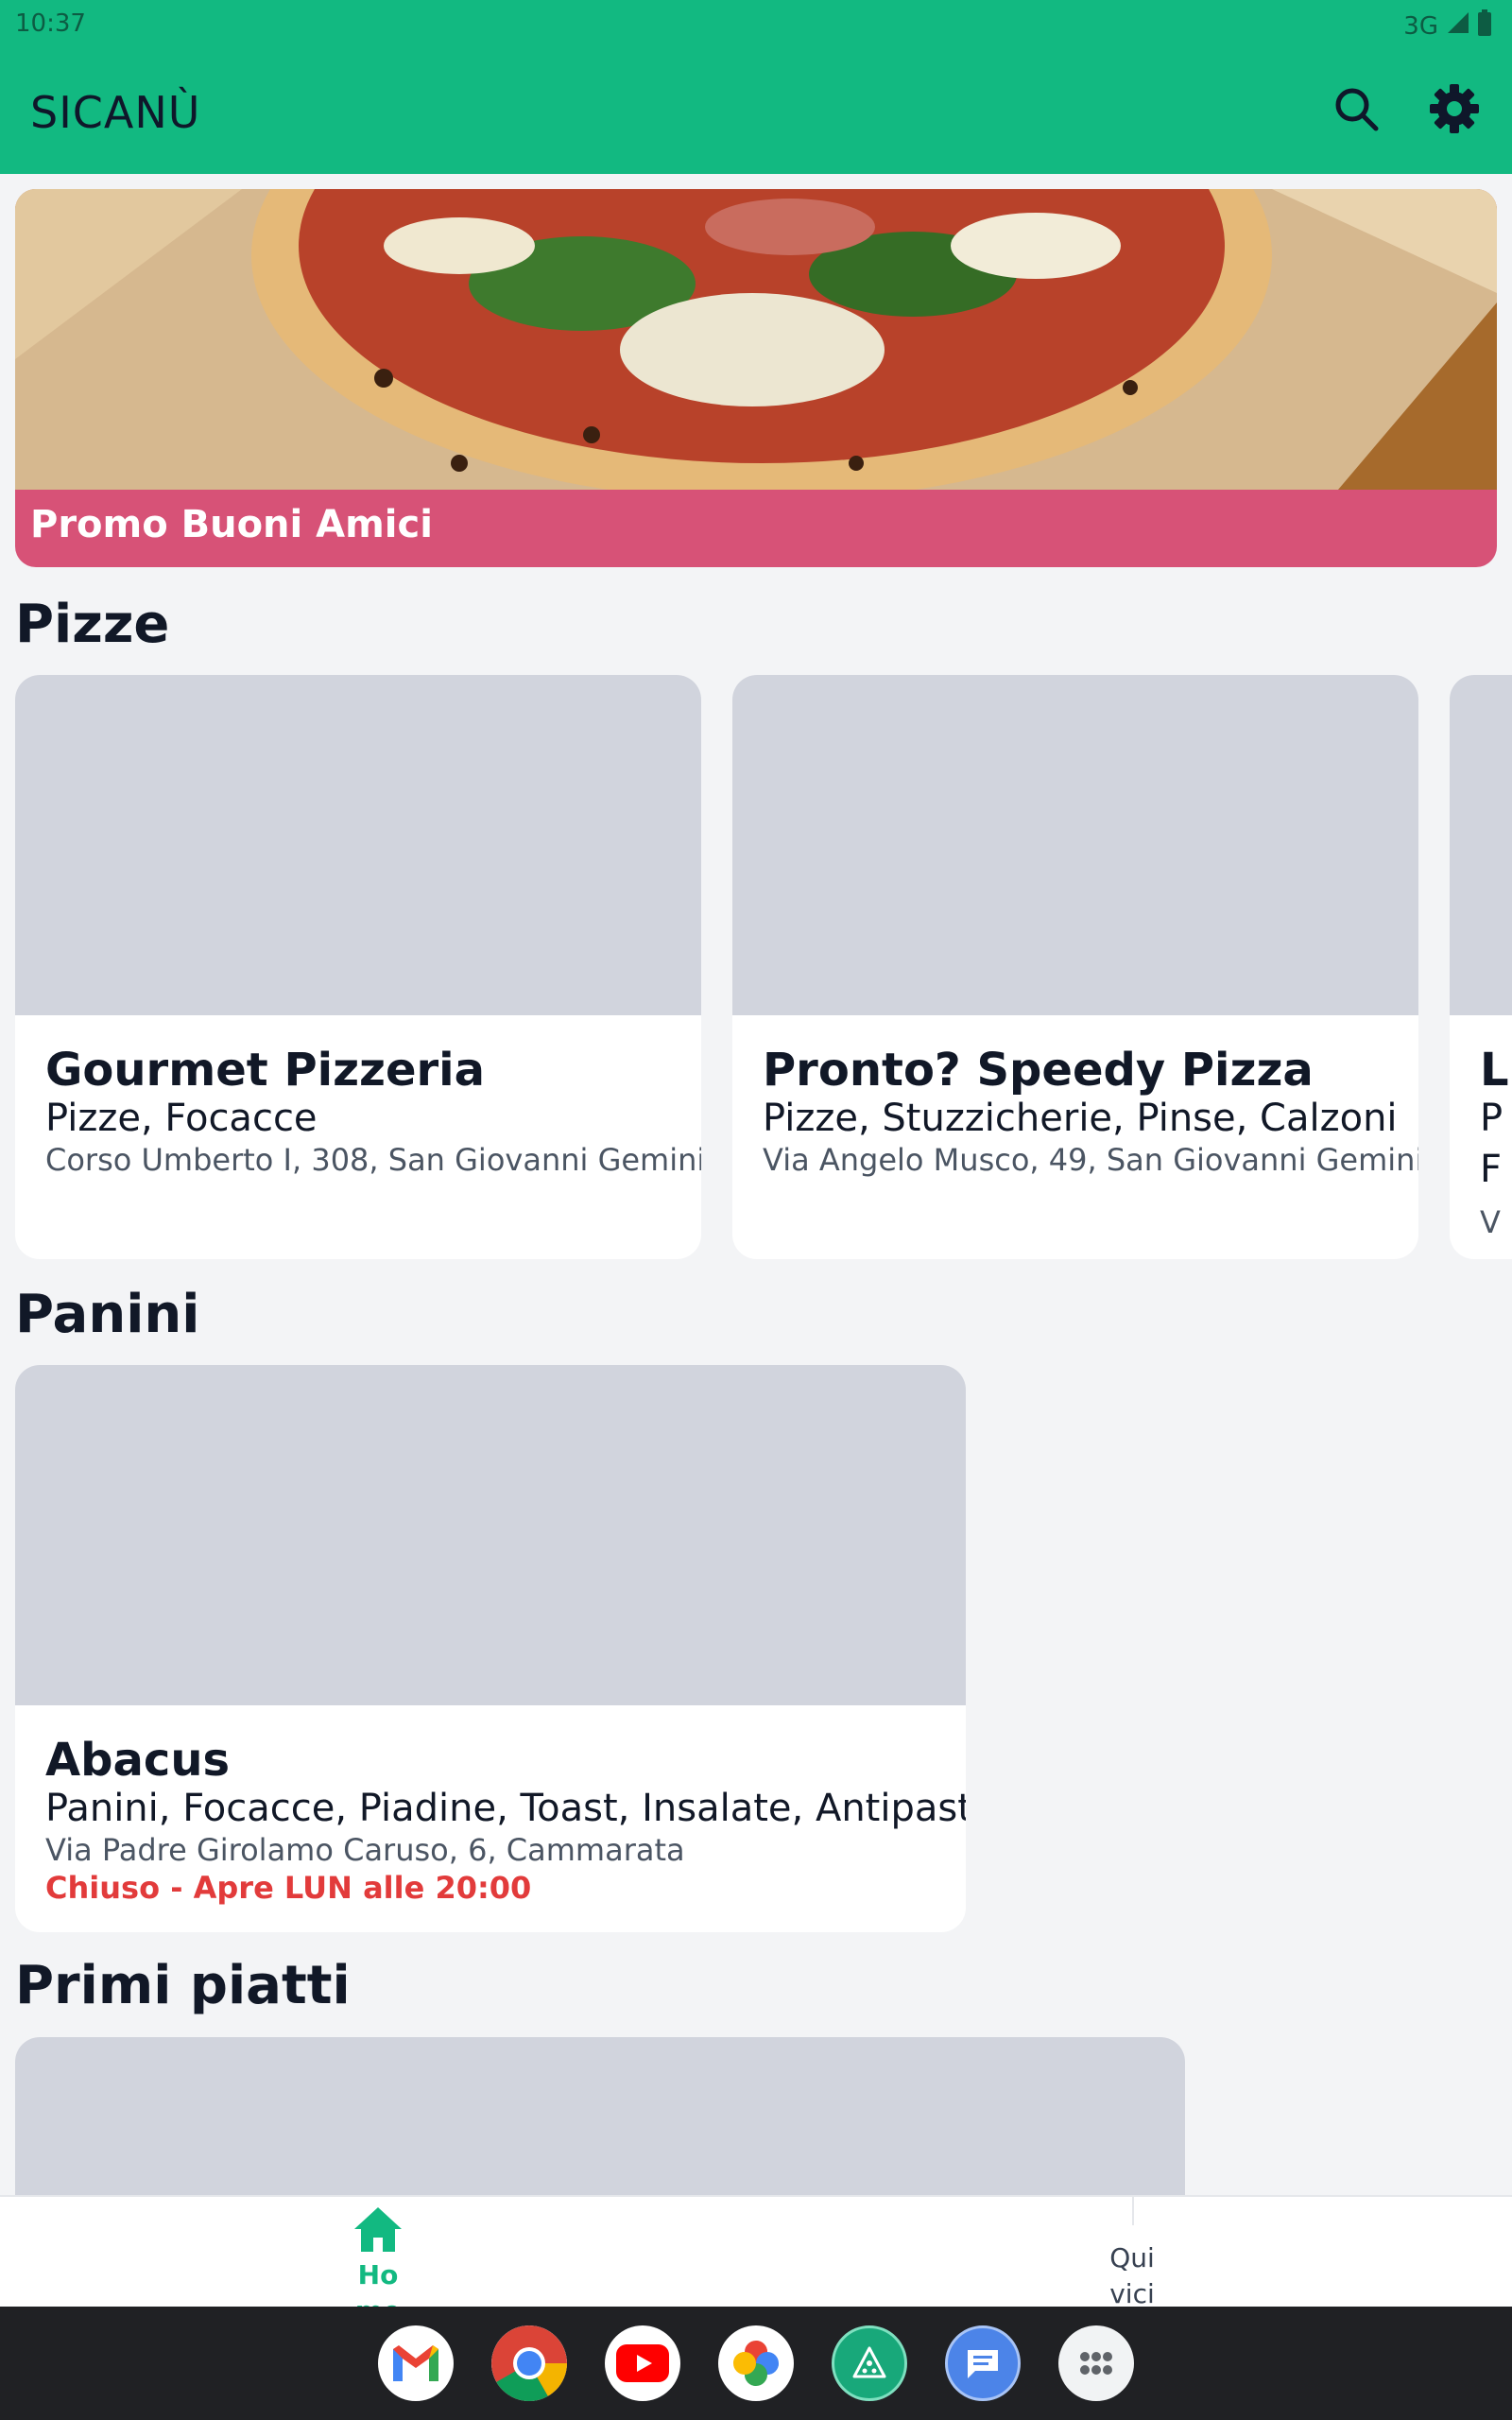  Describe the element at coordinates (529, 2363) in the screenshot. I see `chrome-icon` at that location.